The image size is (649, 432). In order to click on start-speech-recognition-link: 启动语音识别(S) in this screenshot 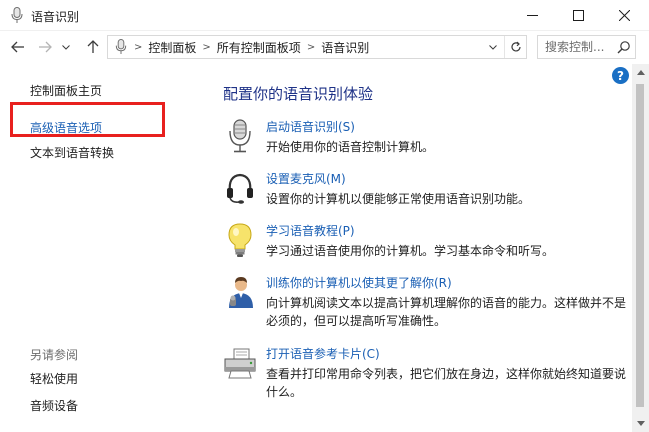, I will do `click(310, 126)`.